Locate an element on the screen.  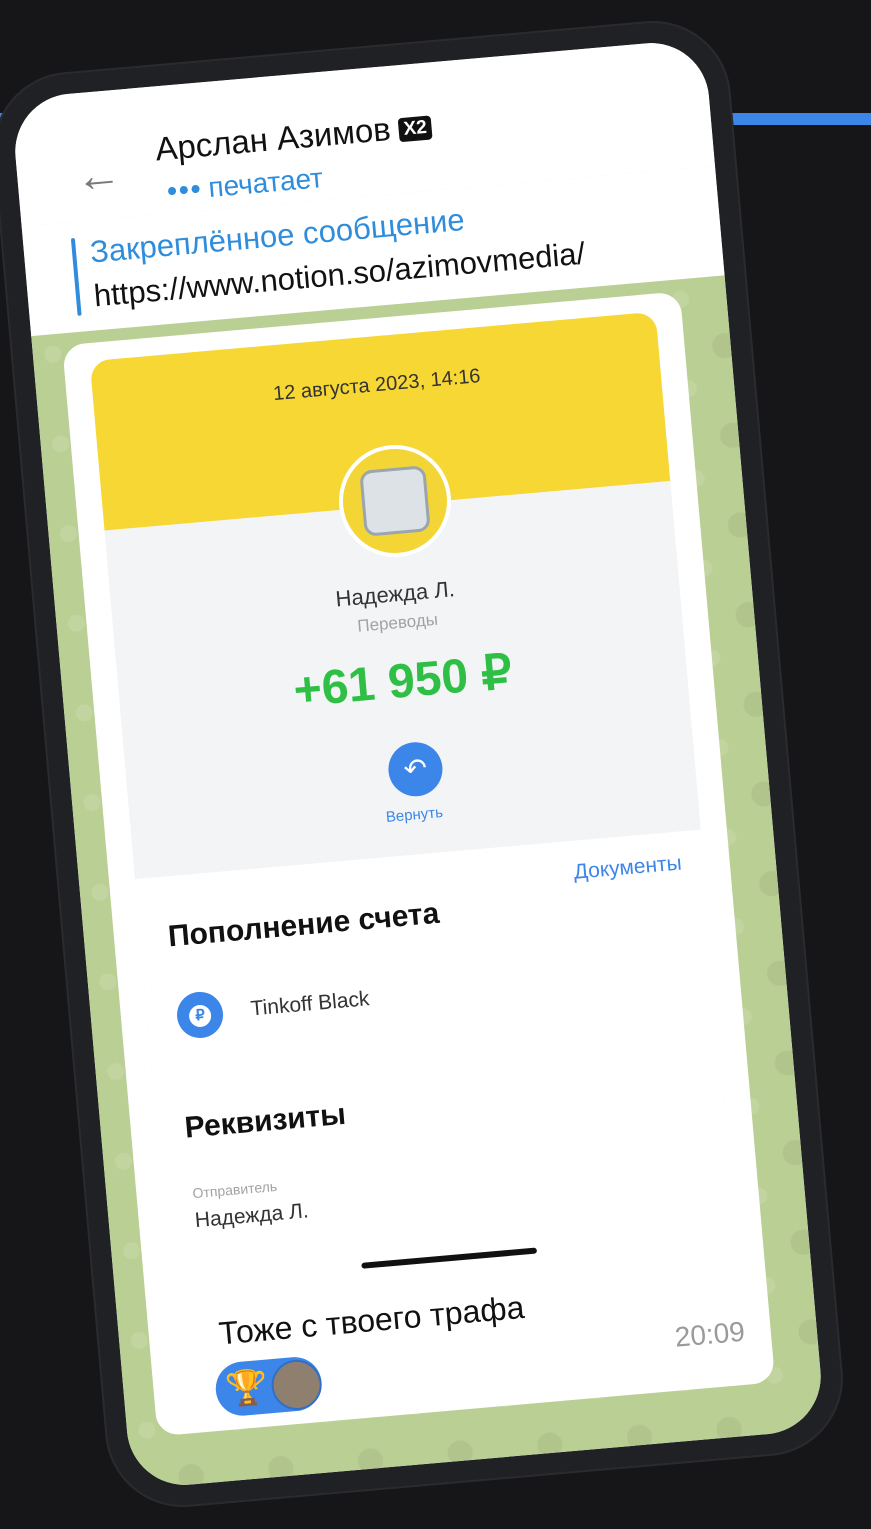
reaction-badge: 🏆 is located at coordinates (268, 1386).